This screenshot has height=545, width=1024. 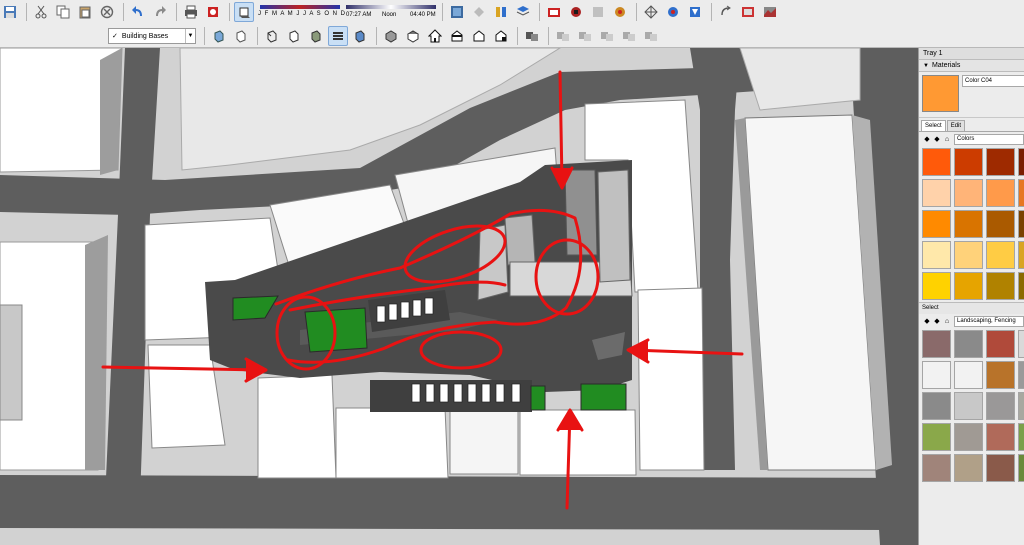 What do you see at coordinates (620, 12) in the screenshot?
I see `soften-edges-icon` at bounding box center [620, 12].